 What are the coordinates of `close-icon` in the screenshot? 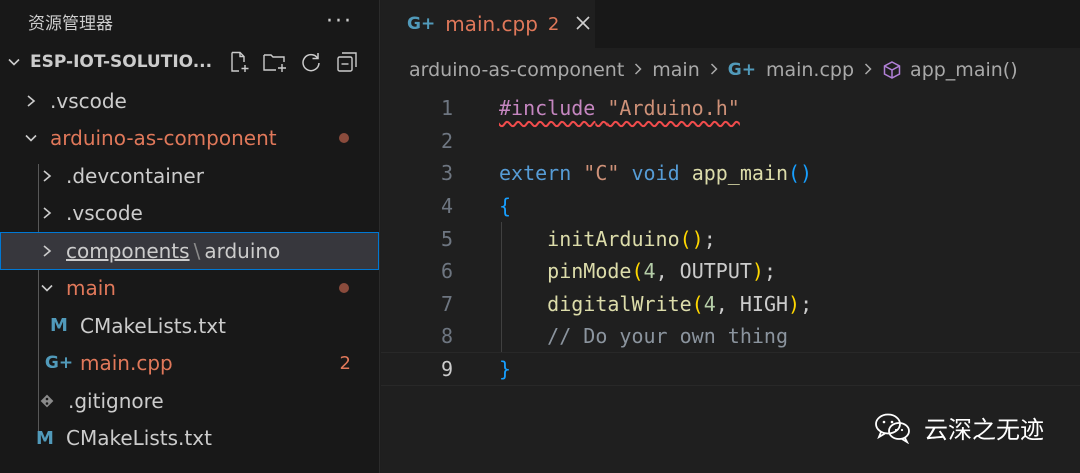 It's located at (583, 24).